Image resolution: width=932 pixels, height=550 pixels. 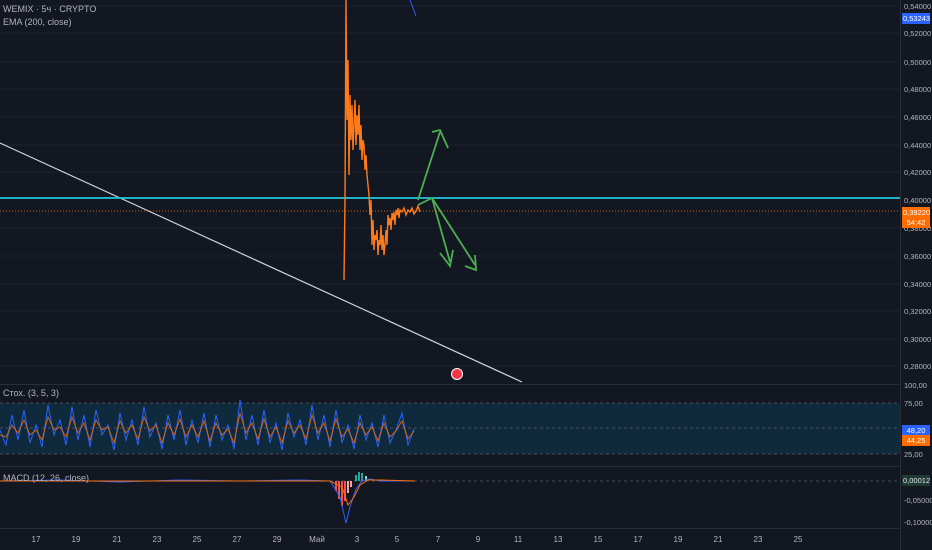 I want to click on price-tick: 0,50000, so click(x=918, y=62).